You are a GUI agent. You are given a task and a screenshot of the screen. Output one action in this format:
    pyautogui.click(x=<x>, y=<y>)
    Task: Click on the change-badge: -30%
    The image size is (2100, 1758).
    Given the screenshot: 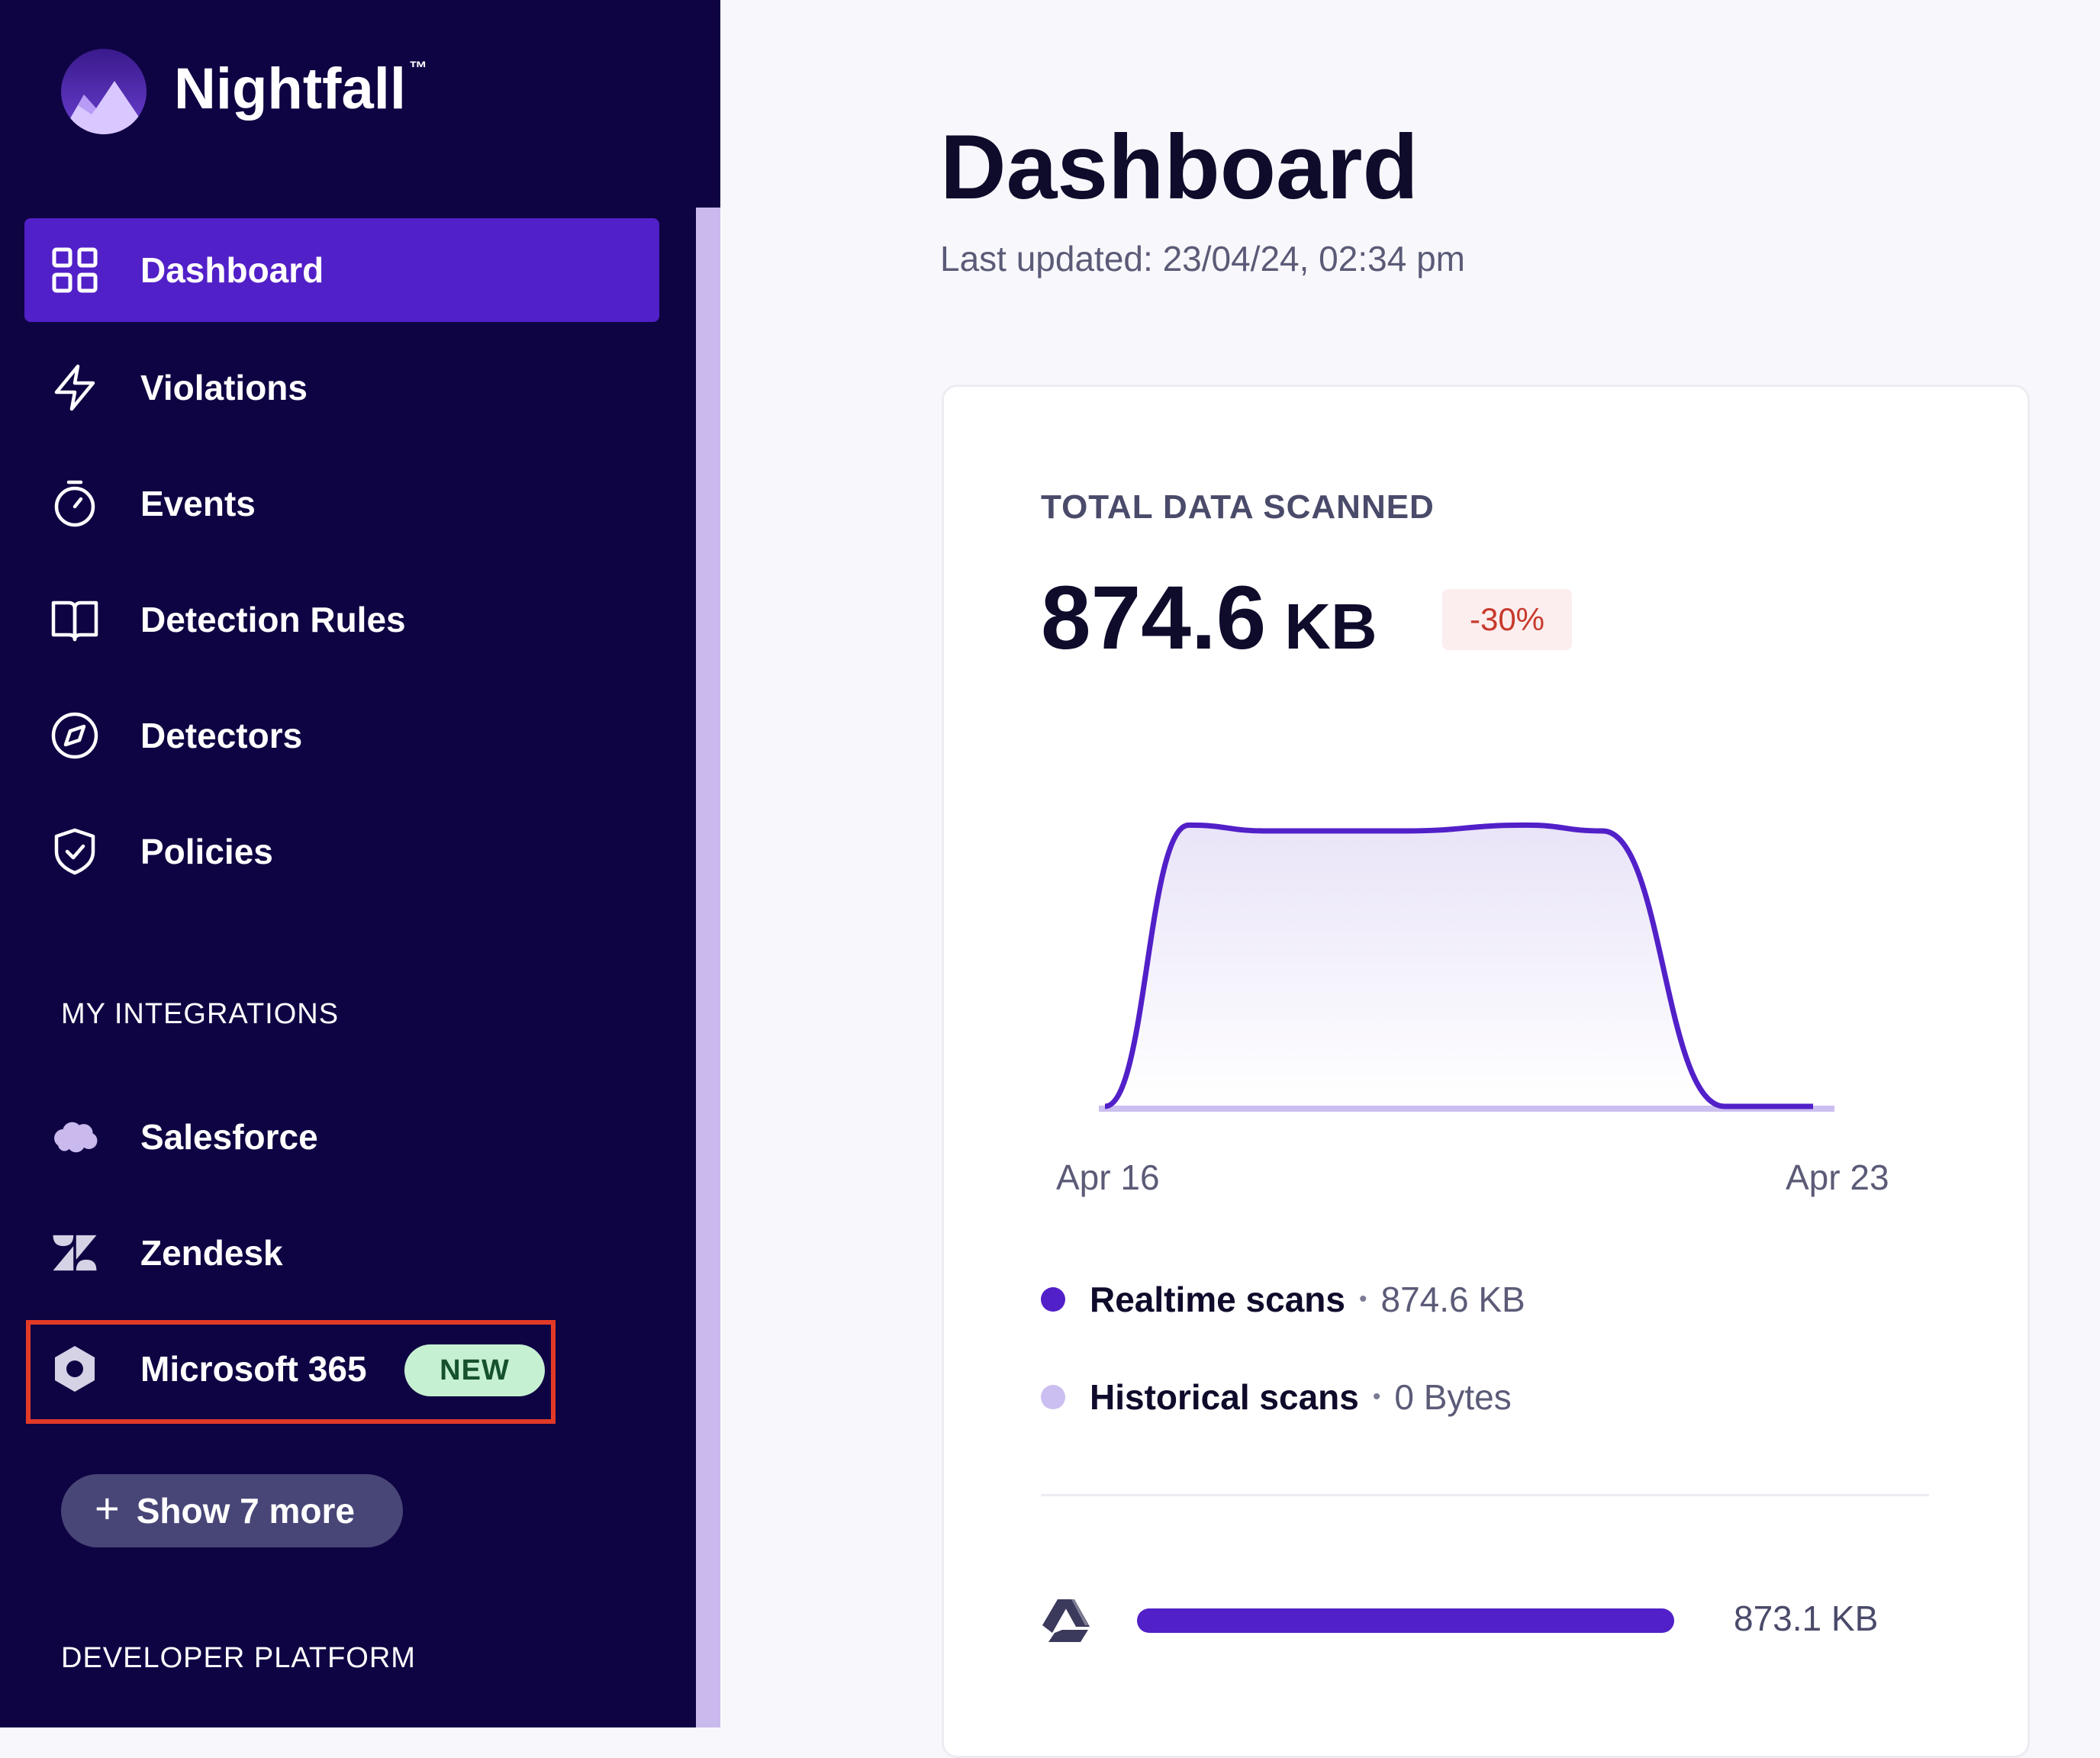 What is the action you would take?
    pyautogui.click(x=1507, y=619)
    